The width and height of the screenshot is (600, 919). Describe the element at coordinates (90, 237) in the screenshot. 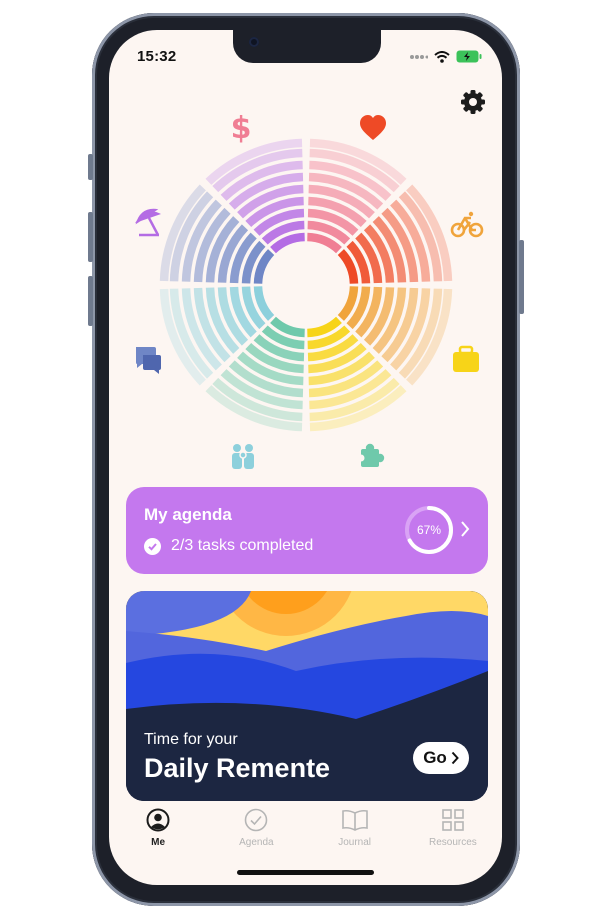

I see `volume-up-button` at that location.